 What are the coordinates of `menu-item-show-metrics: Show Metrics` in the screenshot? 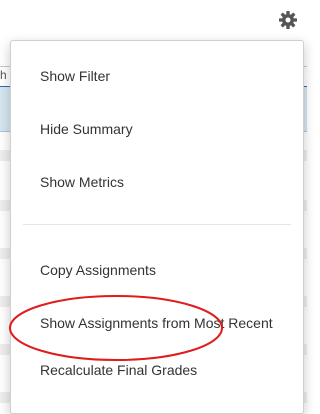 It's located at (157, 182).